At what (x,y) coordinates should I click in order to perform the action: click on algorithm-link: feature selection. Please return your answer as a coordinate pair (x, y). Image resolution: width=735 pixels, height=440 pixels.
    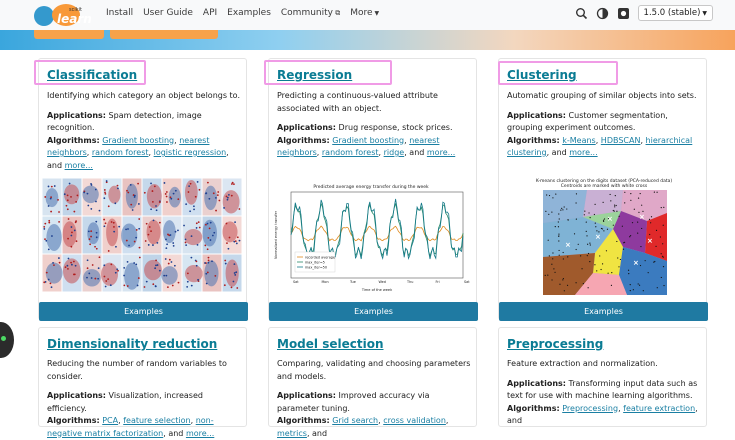
    Looking at the image, I should click on (156, 420).